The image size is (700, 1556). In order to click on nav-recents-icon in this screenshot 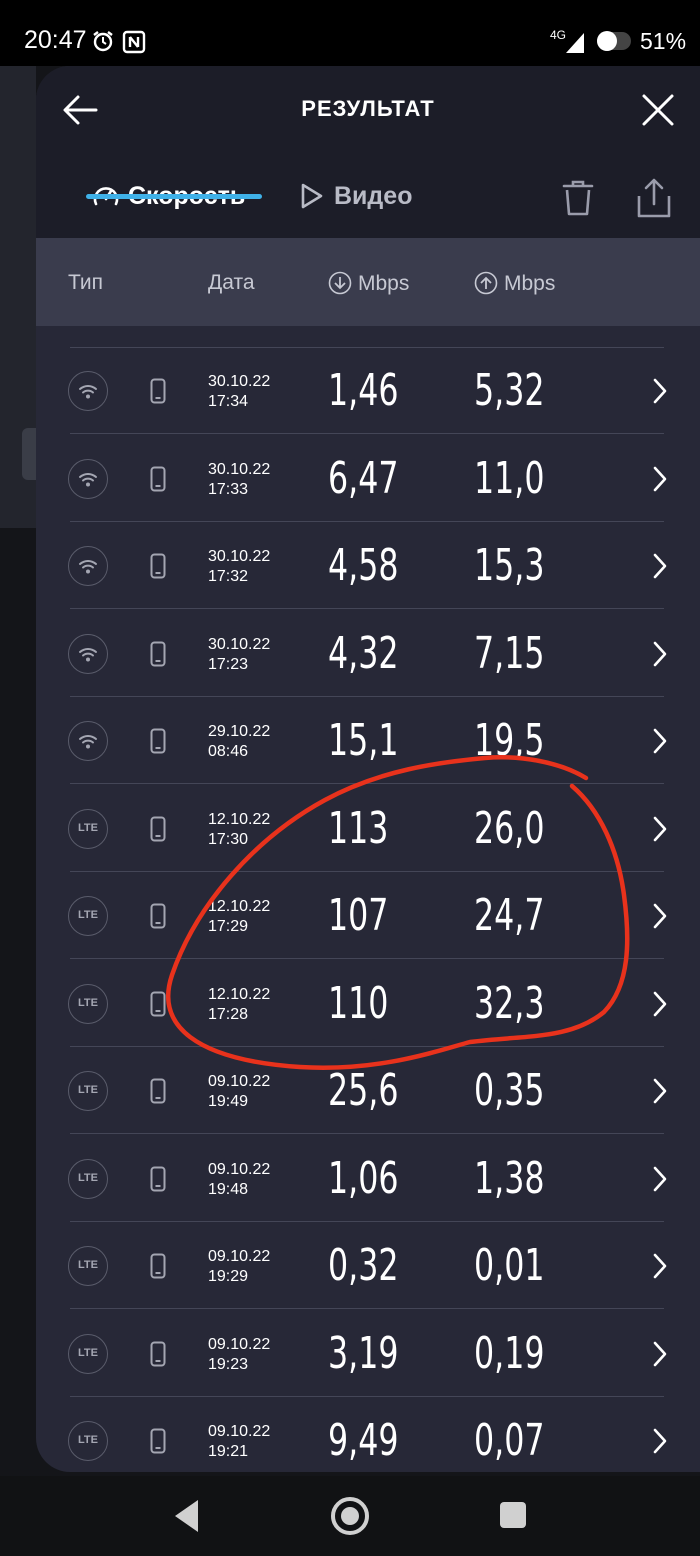, I will do `click(513, 1515)`.